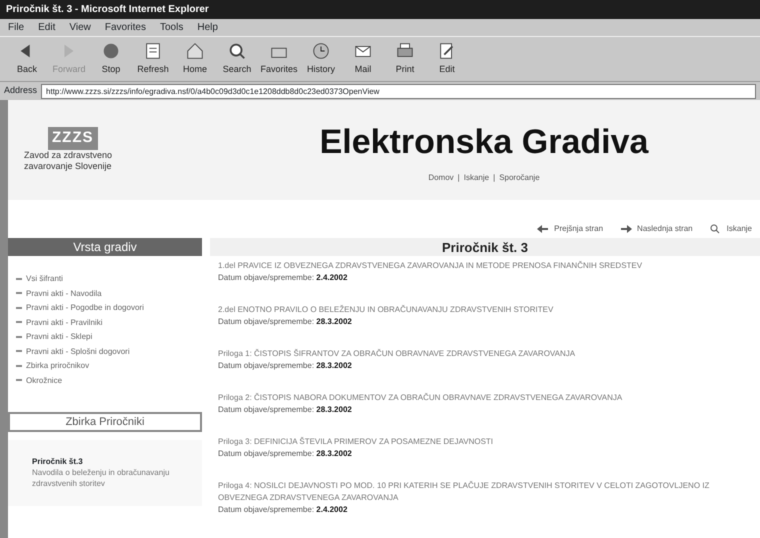 The height and width of the screenshot is (538, 760). What do you see at coordinates (519, 178) in the screenshot?
I see `header-link: Sporočanje` at bounding box center [519, 178].